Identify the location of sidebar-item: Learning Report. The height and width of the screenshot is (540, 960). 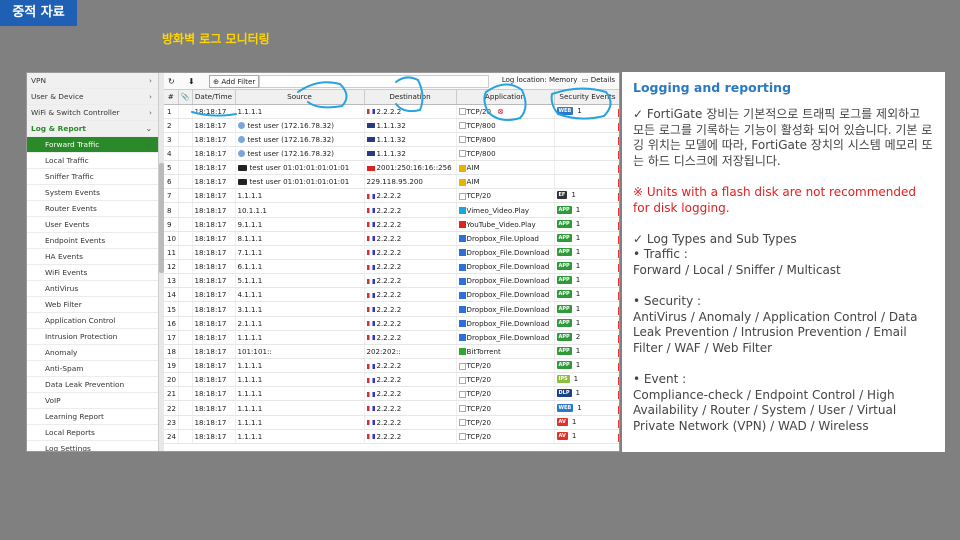
(92, 417).